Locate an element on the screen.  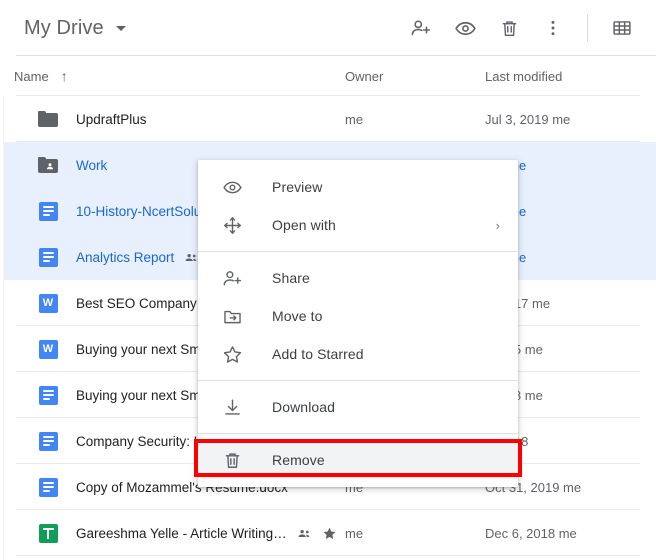
menu-item-wrapper: Share is located at coordinates (358, 278).